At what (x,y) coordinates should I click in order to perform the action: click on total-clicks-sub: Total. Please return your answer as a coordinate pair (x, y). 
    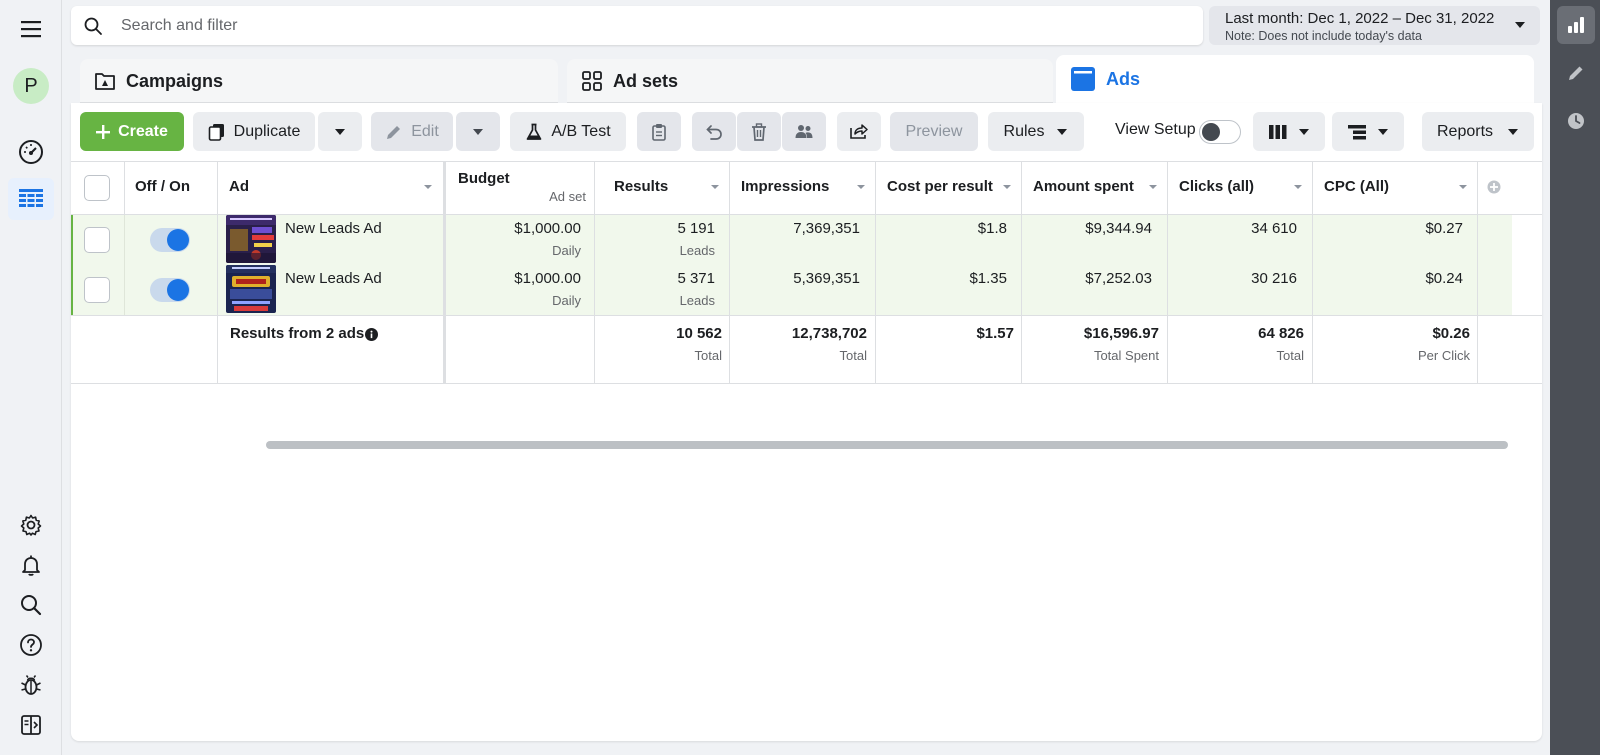
    Looking at the image, I should click on (1290, 355).